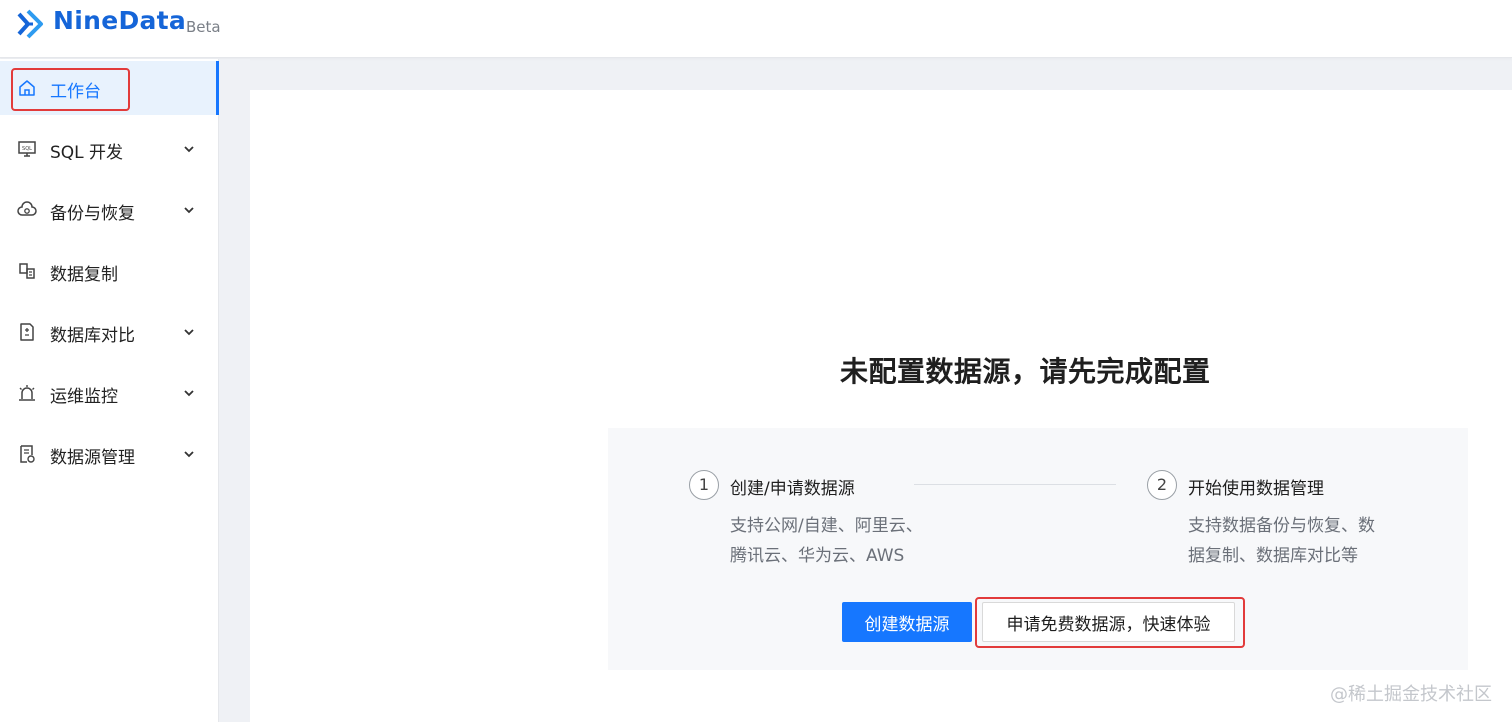 This screenshot has height=722, width=1512. I want to click on sidebar-item-label: SQL 开发, so click(87, 153).